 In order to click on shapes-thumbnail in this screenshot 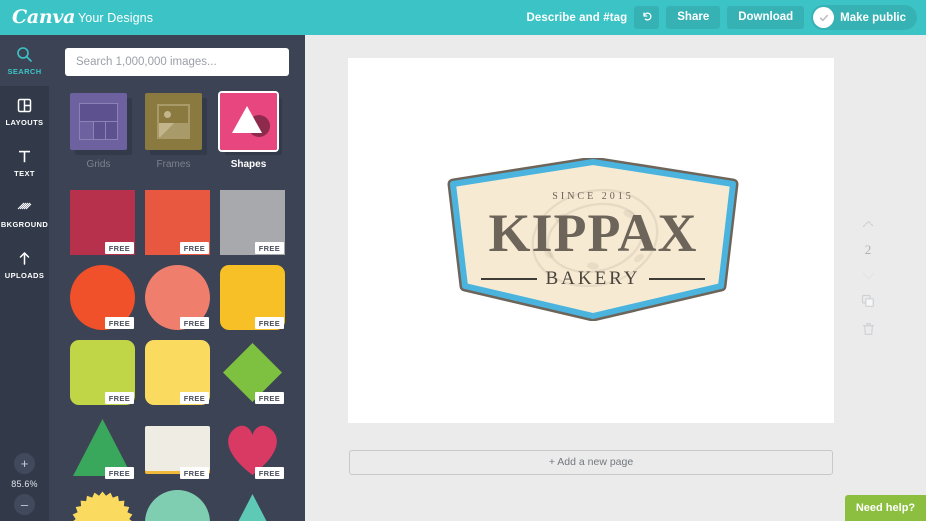, I will do `click(248, 121)`.